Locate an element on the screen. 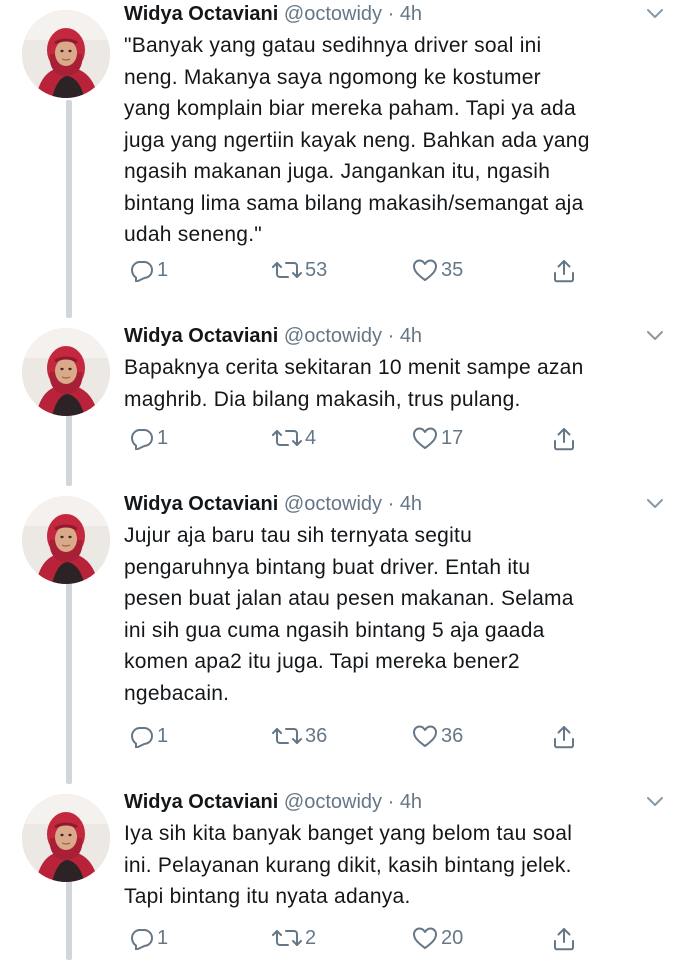  like-count: 35 is located at coordinates (452, 269).